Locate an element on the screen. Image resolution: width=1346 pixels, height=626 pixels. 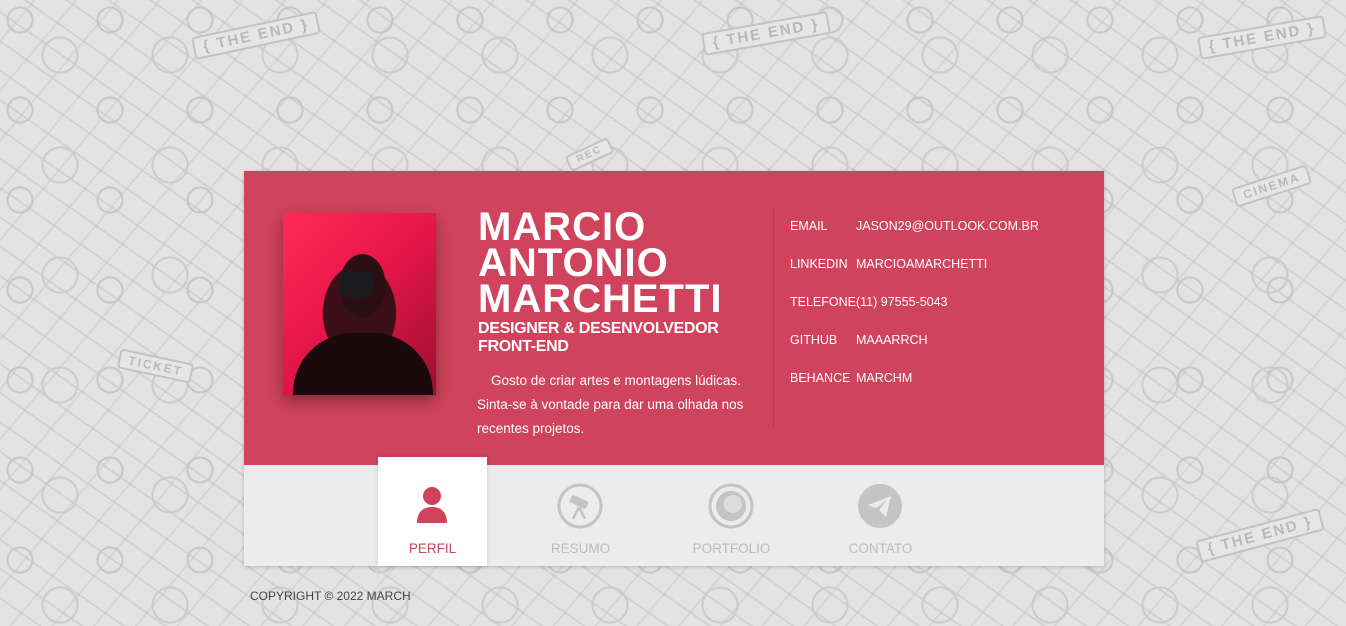
user-icon is located at coordinates (432, 505).